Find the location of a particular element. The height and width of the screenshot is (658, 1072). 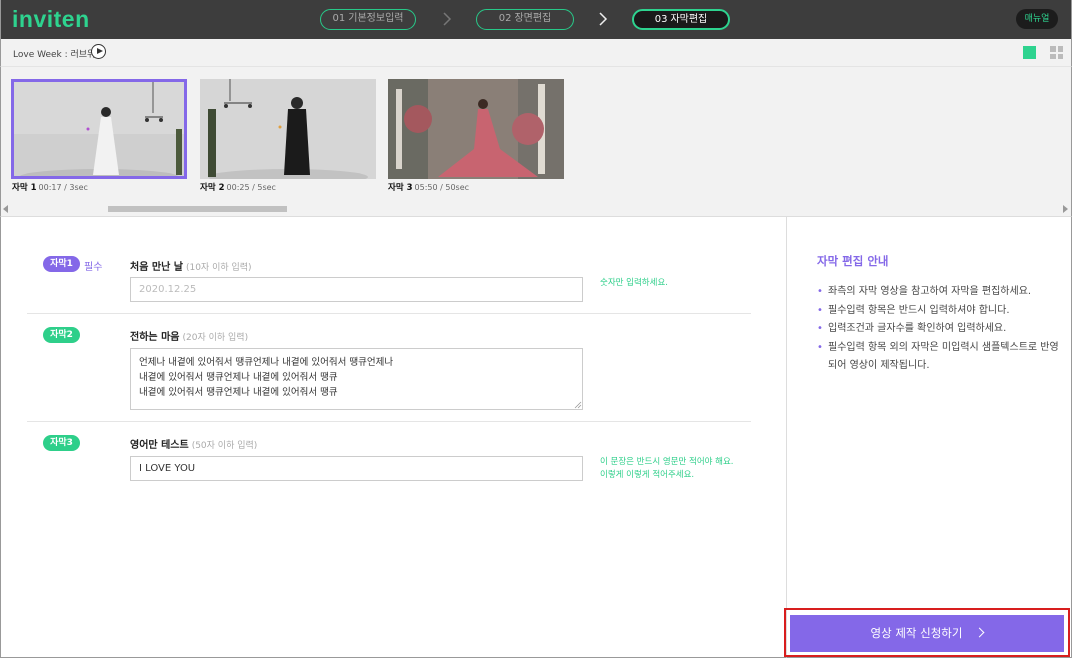

scrollbar-thumb is located at coordinates (197, 209).